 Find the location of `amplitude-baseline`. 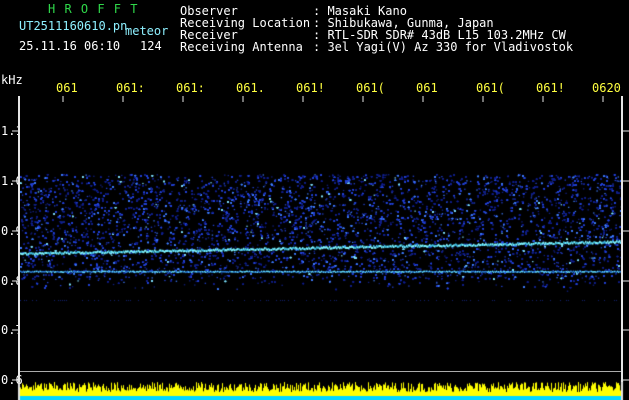

amplitude-baseline is located at coordinates (320, 371).